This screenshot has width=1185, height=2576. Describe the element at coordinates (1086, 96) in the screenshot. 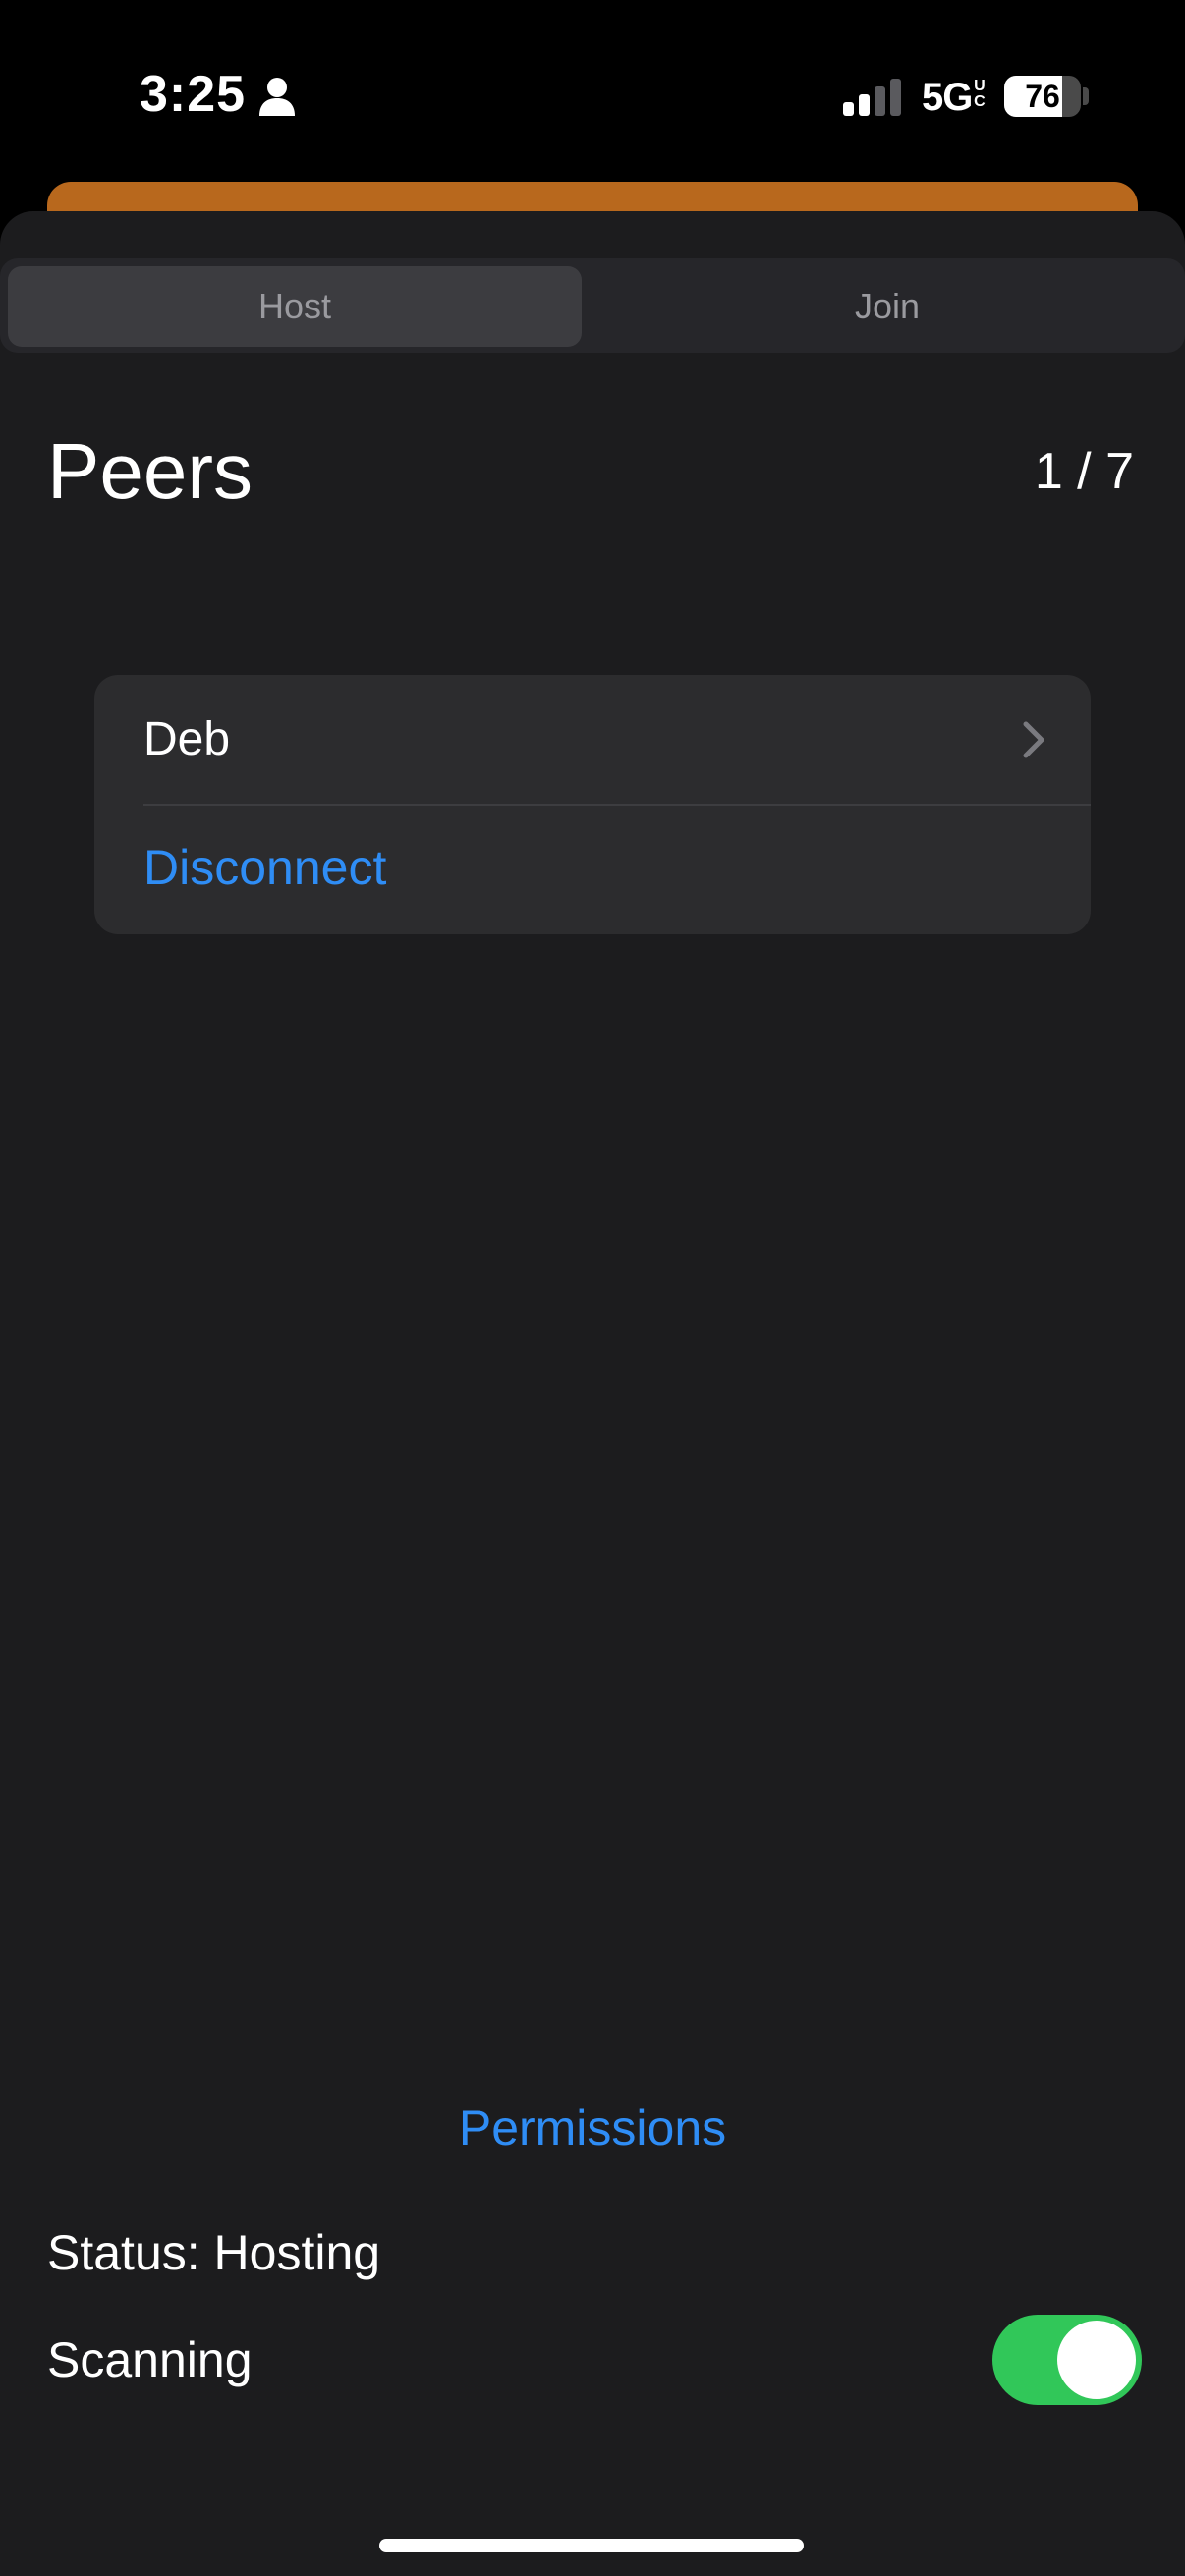

I see `battery-cap` at that location.